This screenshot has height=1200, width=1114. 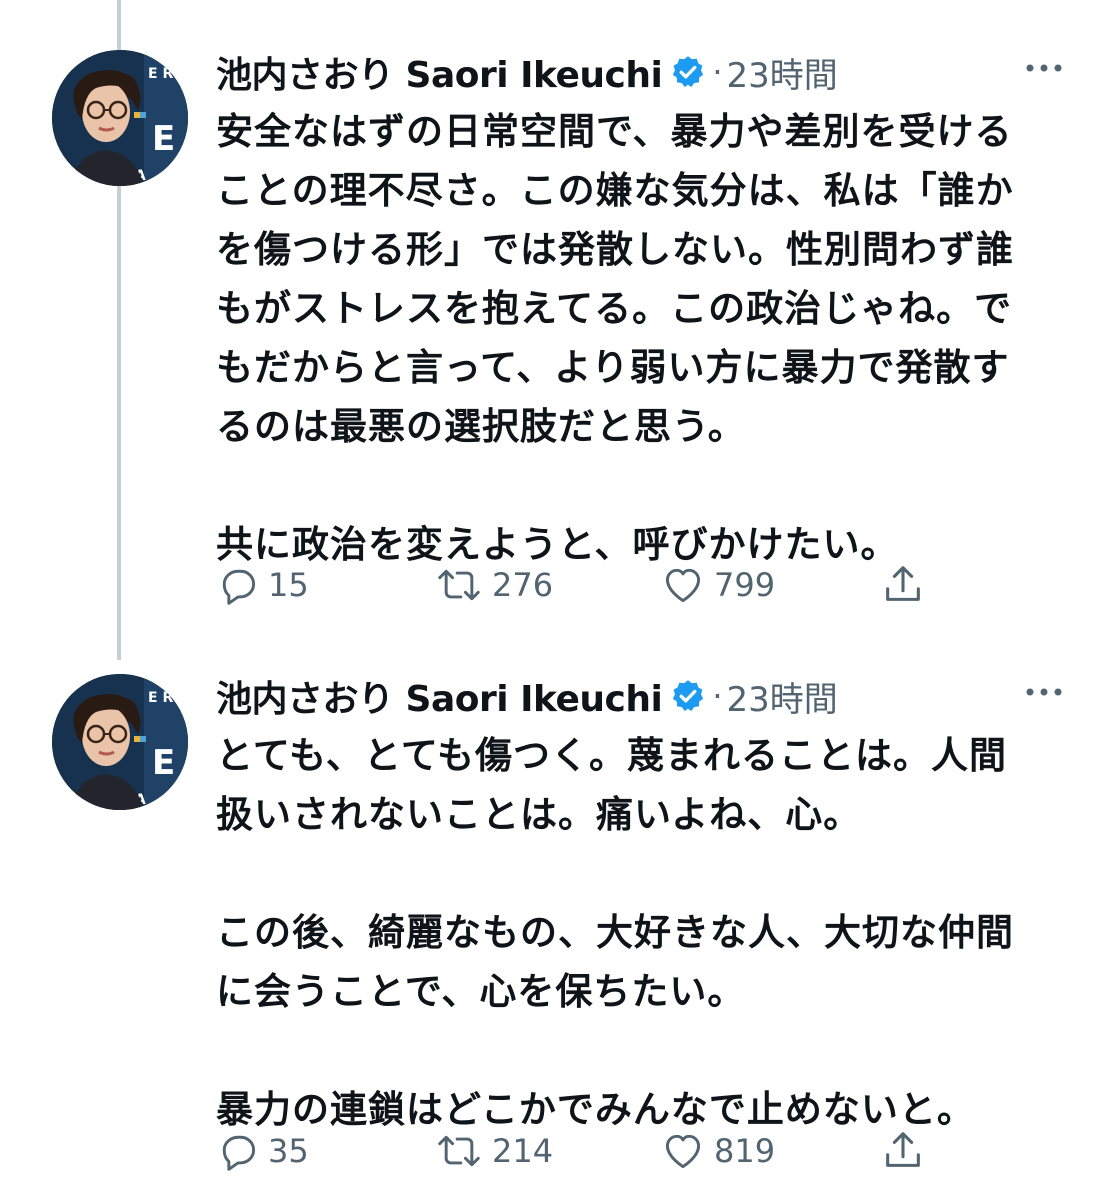 I want to click on tweet-text-line: もだからと言って、より弱い方に暴力で発散す, so click(x=613, y=367).